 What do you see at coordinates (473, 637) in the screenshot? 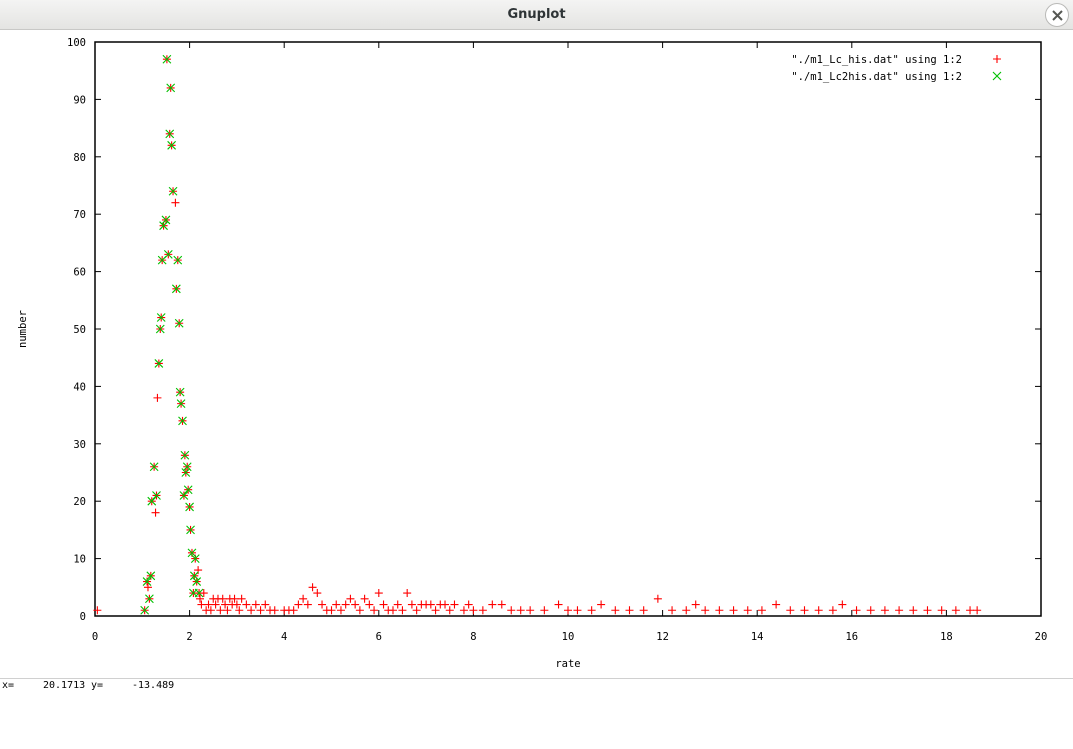
I see `x-tick-label: 8` at bounding box center [473, 637].